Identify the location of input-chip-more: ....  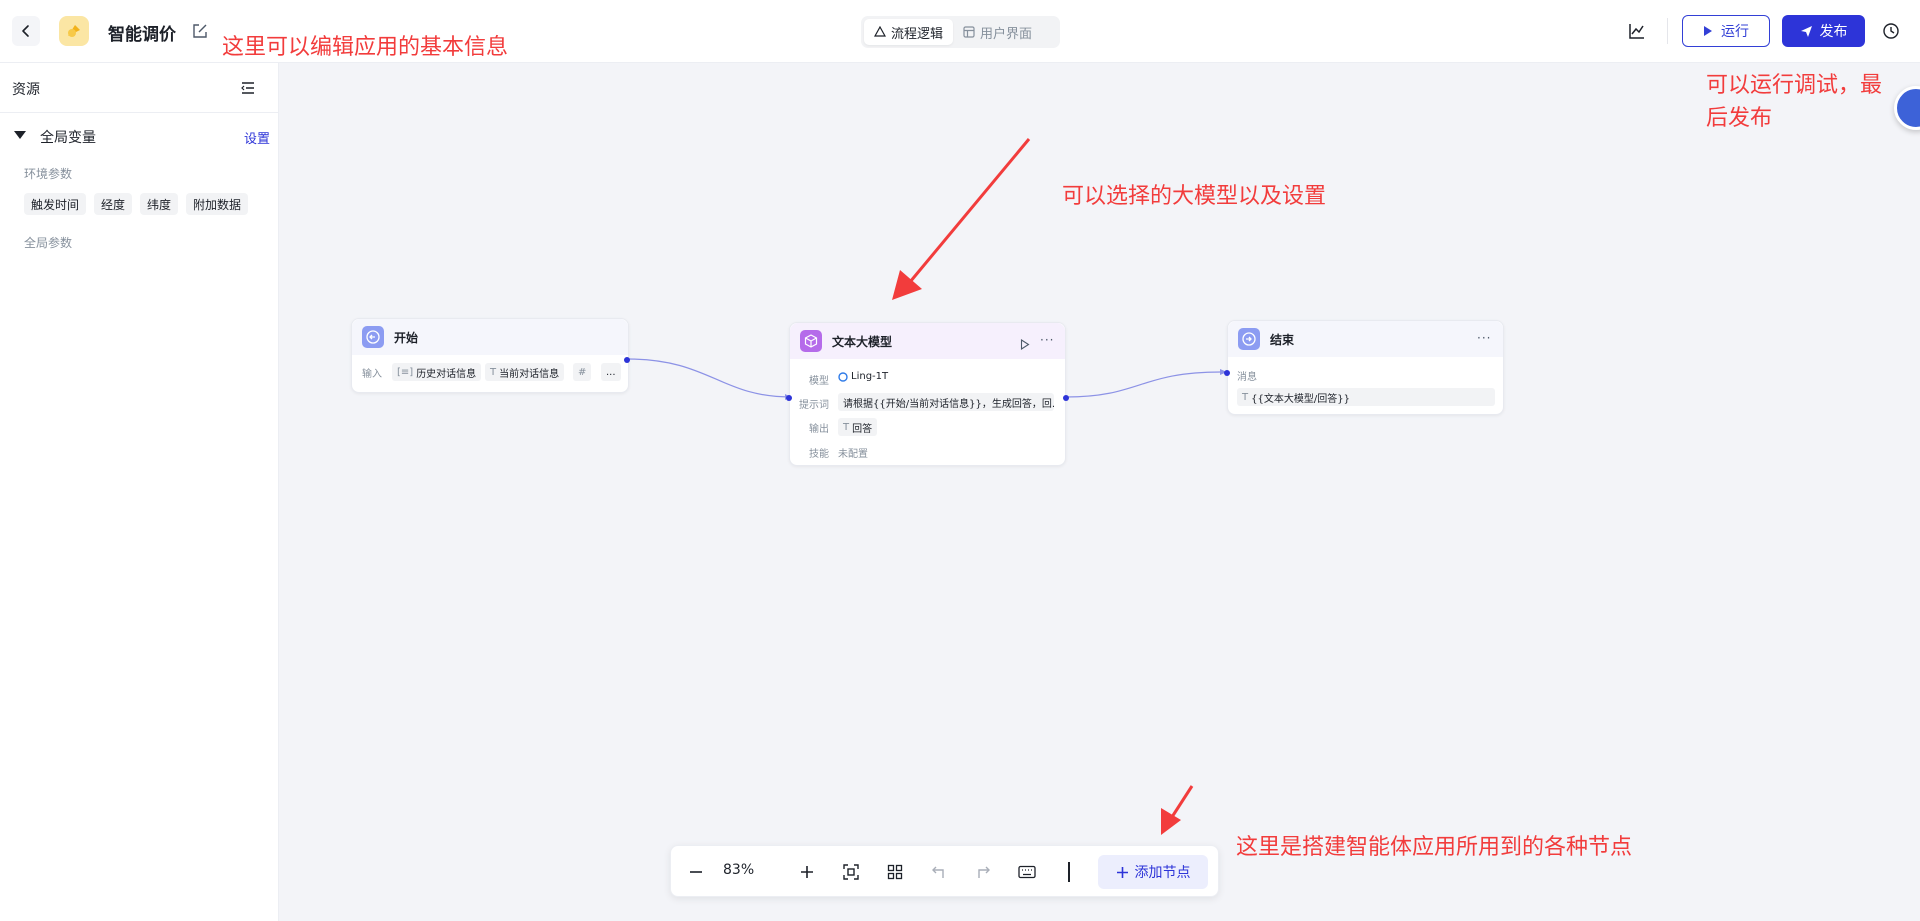
(611, 372).